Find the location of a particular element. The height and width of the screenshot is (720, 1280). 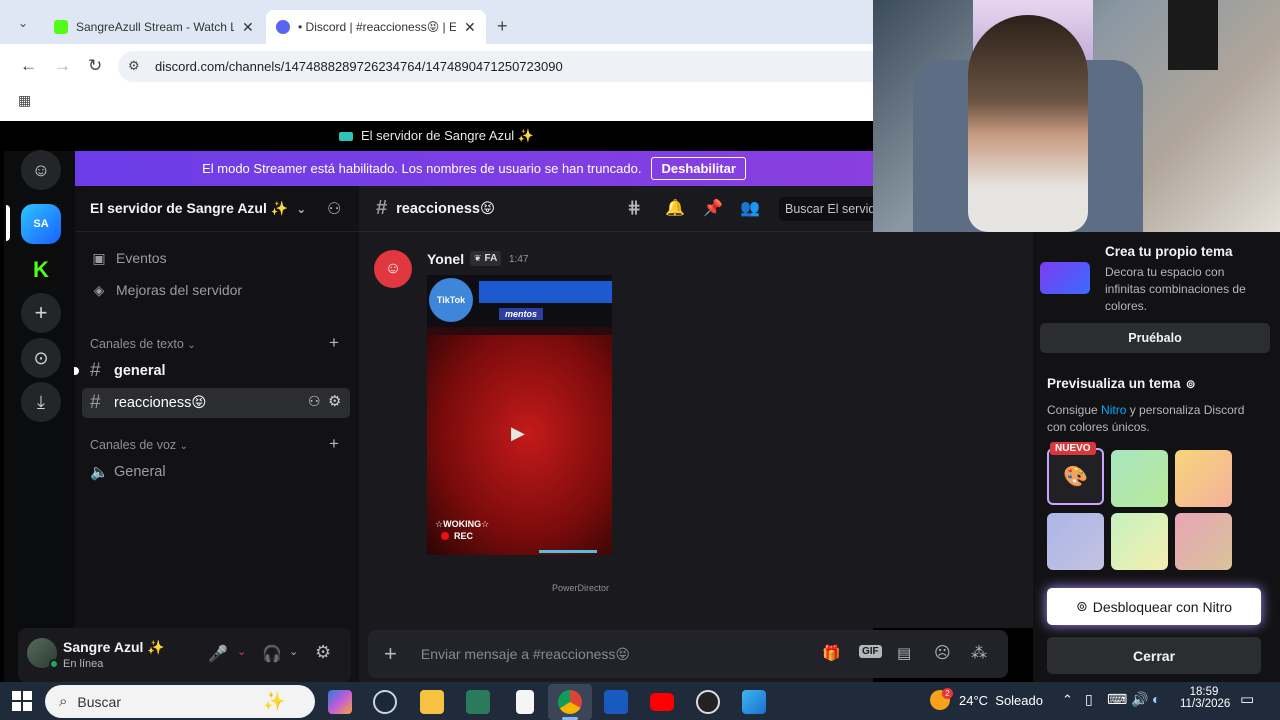

file-explorer-icon is located at coordinates (432, 702).